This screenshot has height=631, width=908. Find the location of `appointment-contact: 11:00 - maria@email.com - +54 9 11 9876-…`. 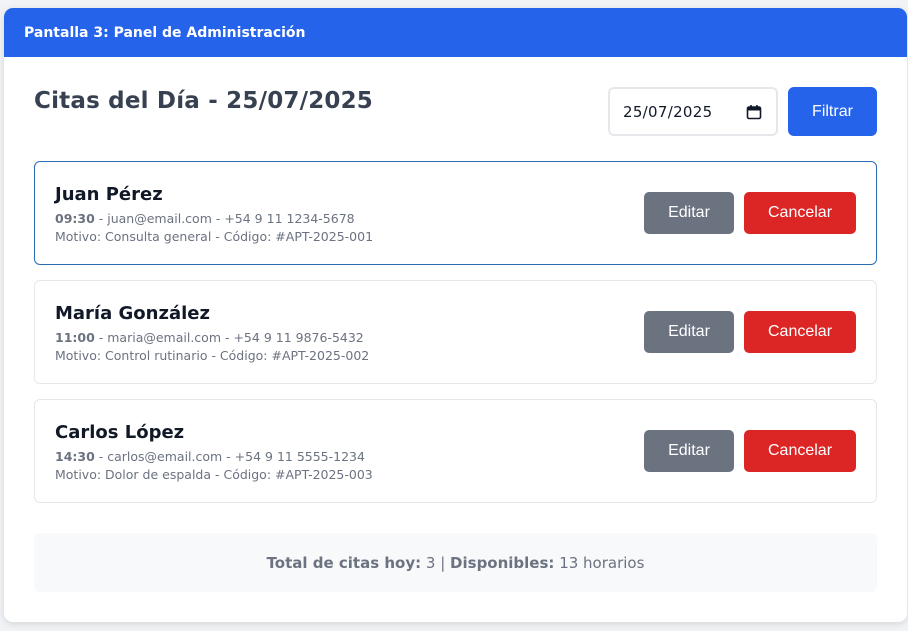

appointment-contact: 11:00 - maria@email.com - +54 9 11 9876-… is located at coordinates (209, 337).